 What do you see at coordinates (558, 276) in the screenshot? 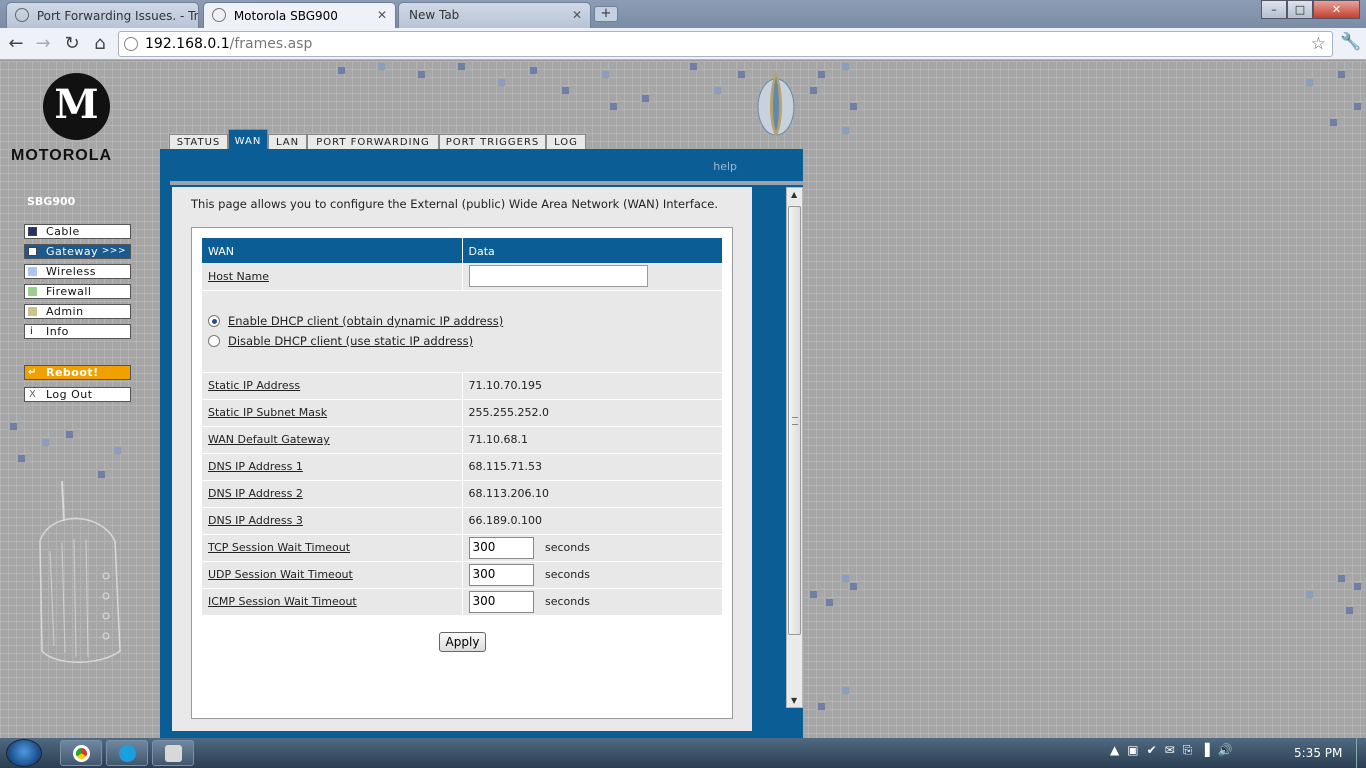
I see `host-name-input` at bounding box center [558, 276].